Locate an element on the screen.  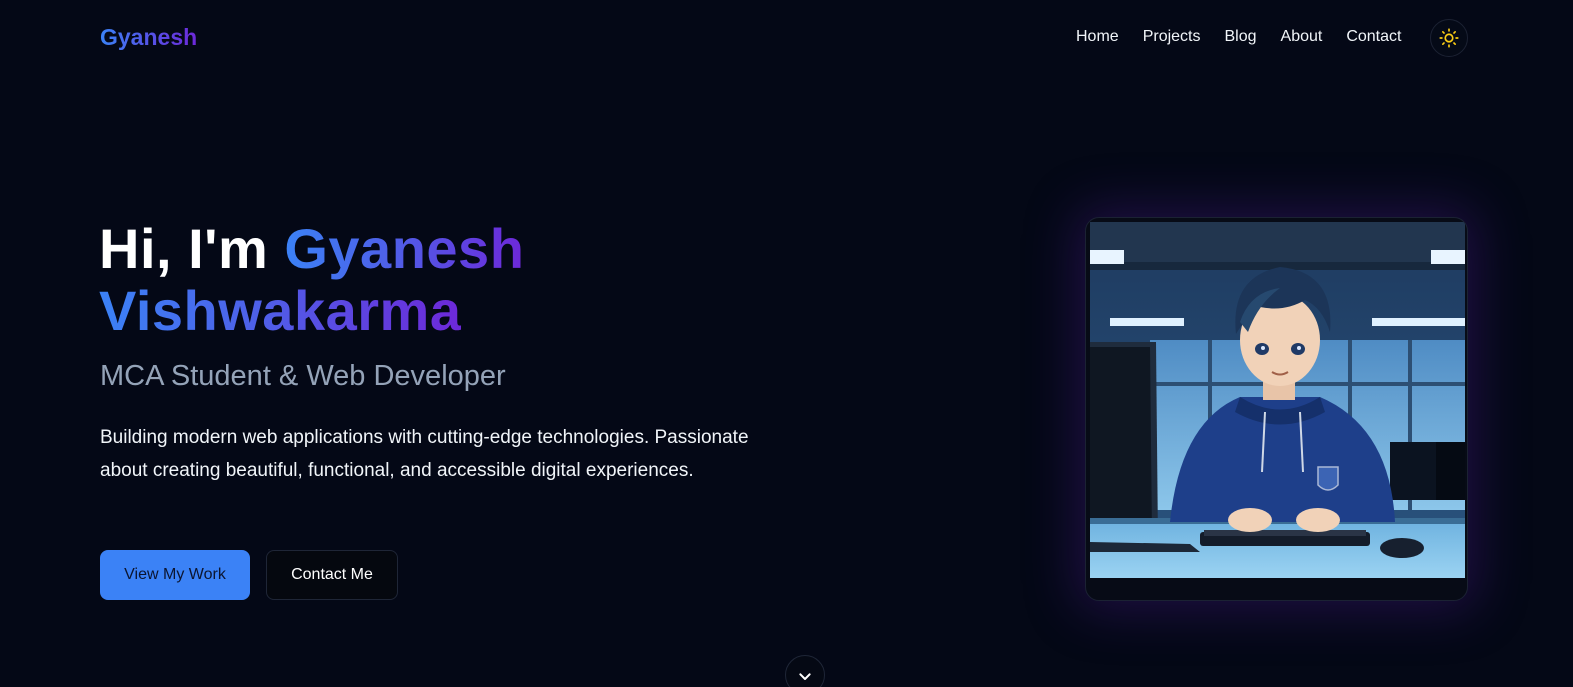
nav-link-home: Home is located at coordinates (1097, 37).